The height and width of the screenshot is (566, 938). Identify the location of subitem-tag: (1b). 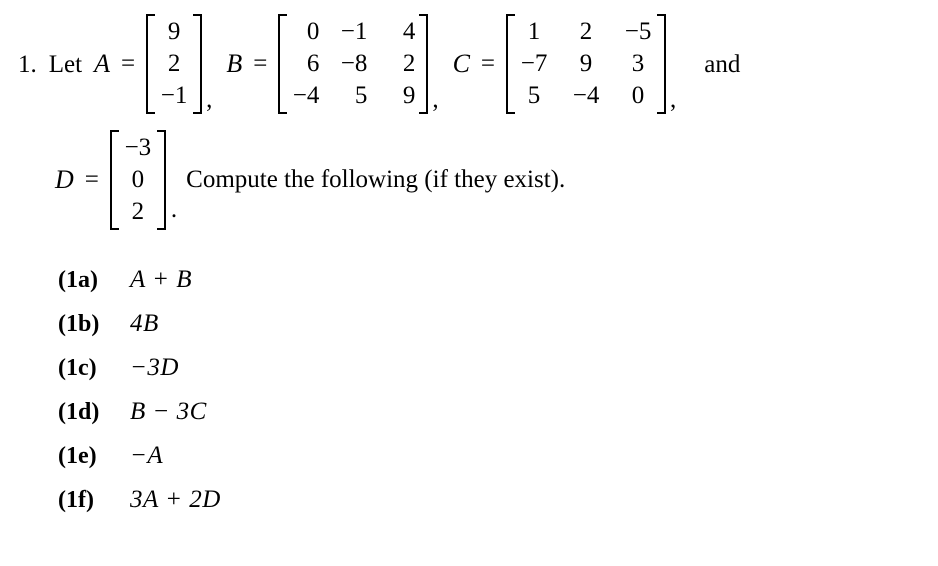
(79, 324).